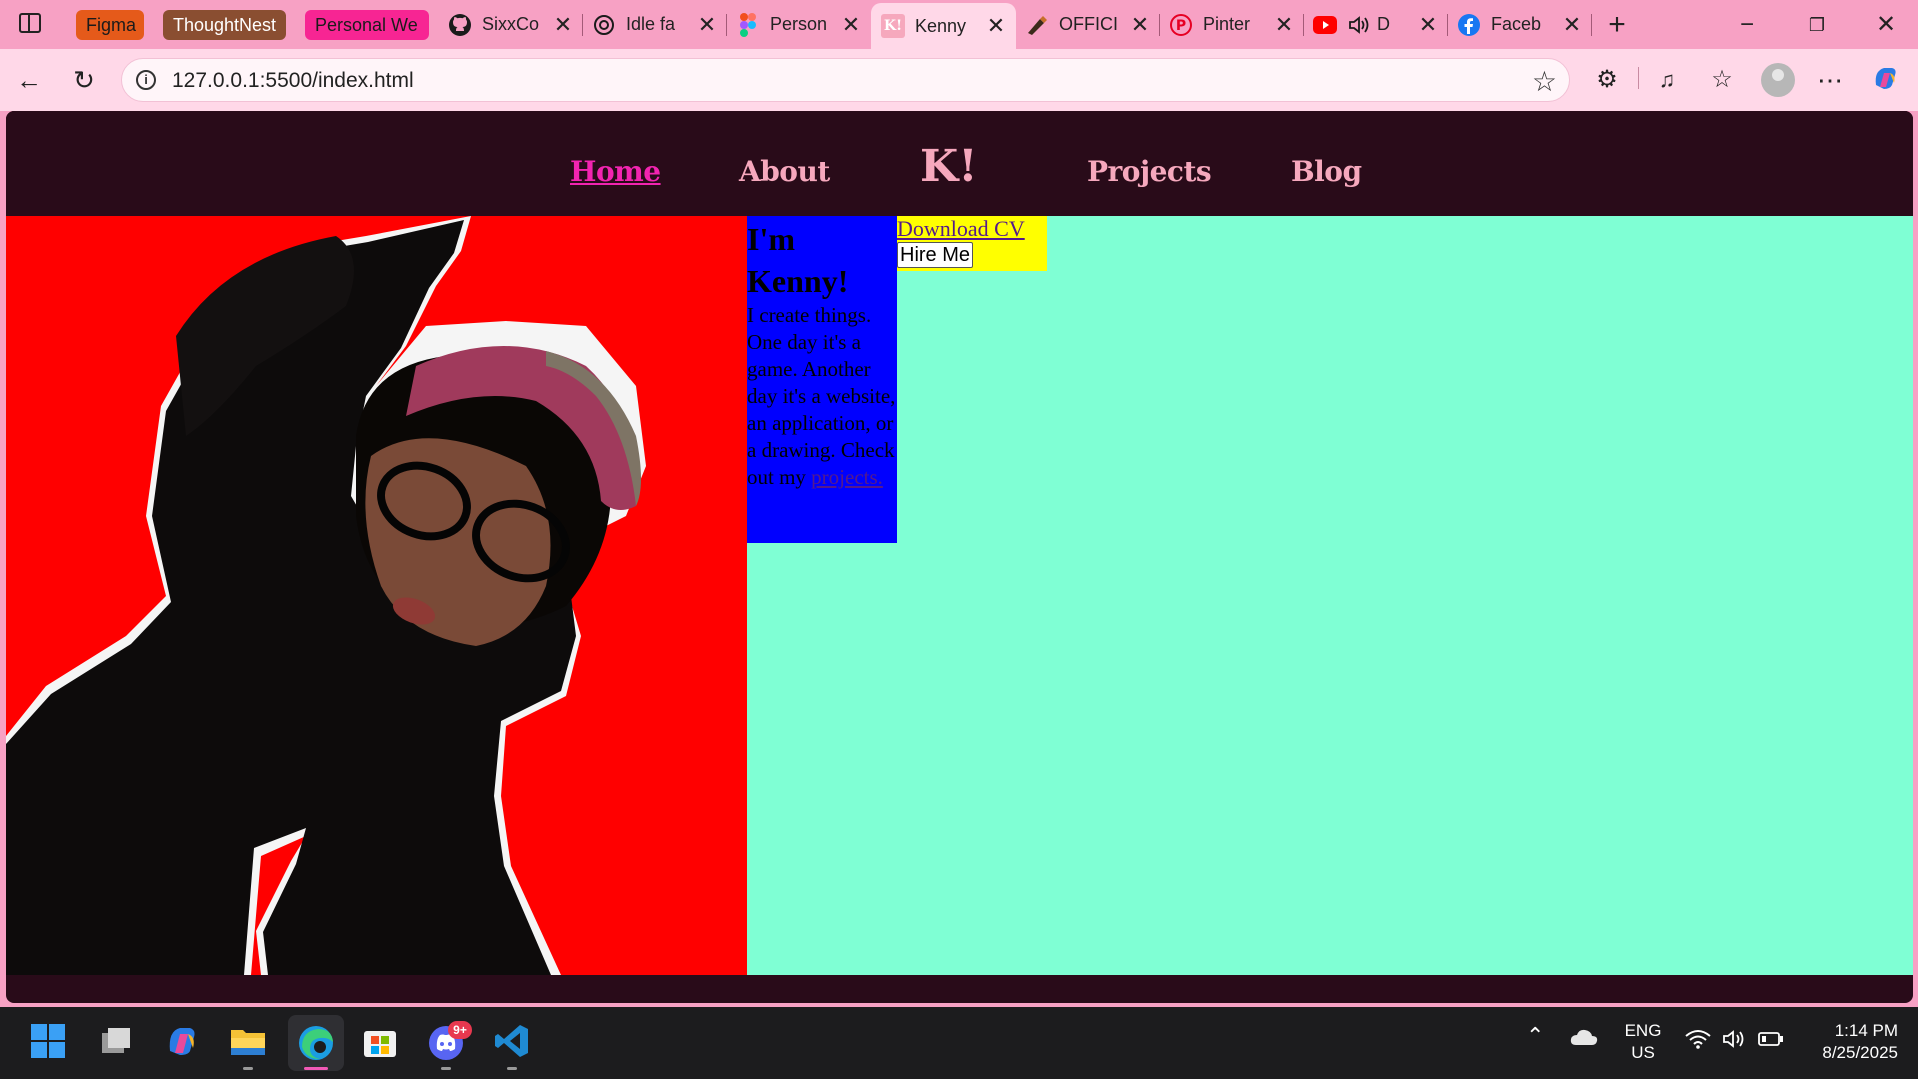 The image size is (1918, 1079). What do you see at coordinates (1885, 80) in the screenshot?
I see `copilot-icon` at bounding box center [1885, 80].